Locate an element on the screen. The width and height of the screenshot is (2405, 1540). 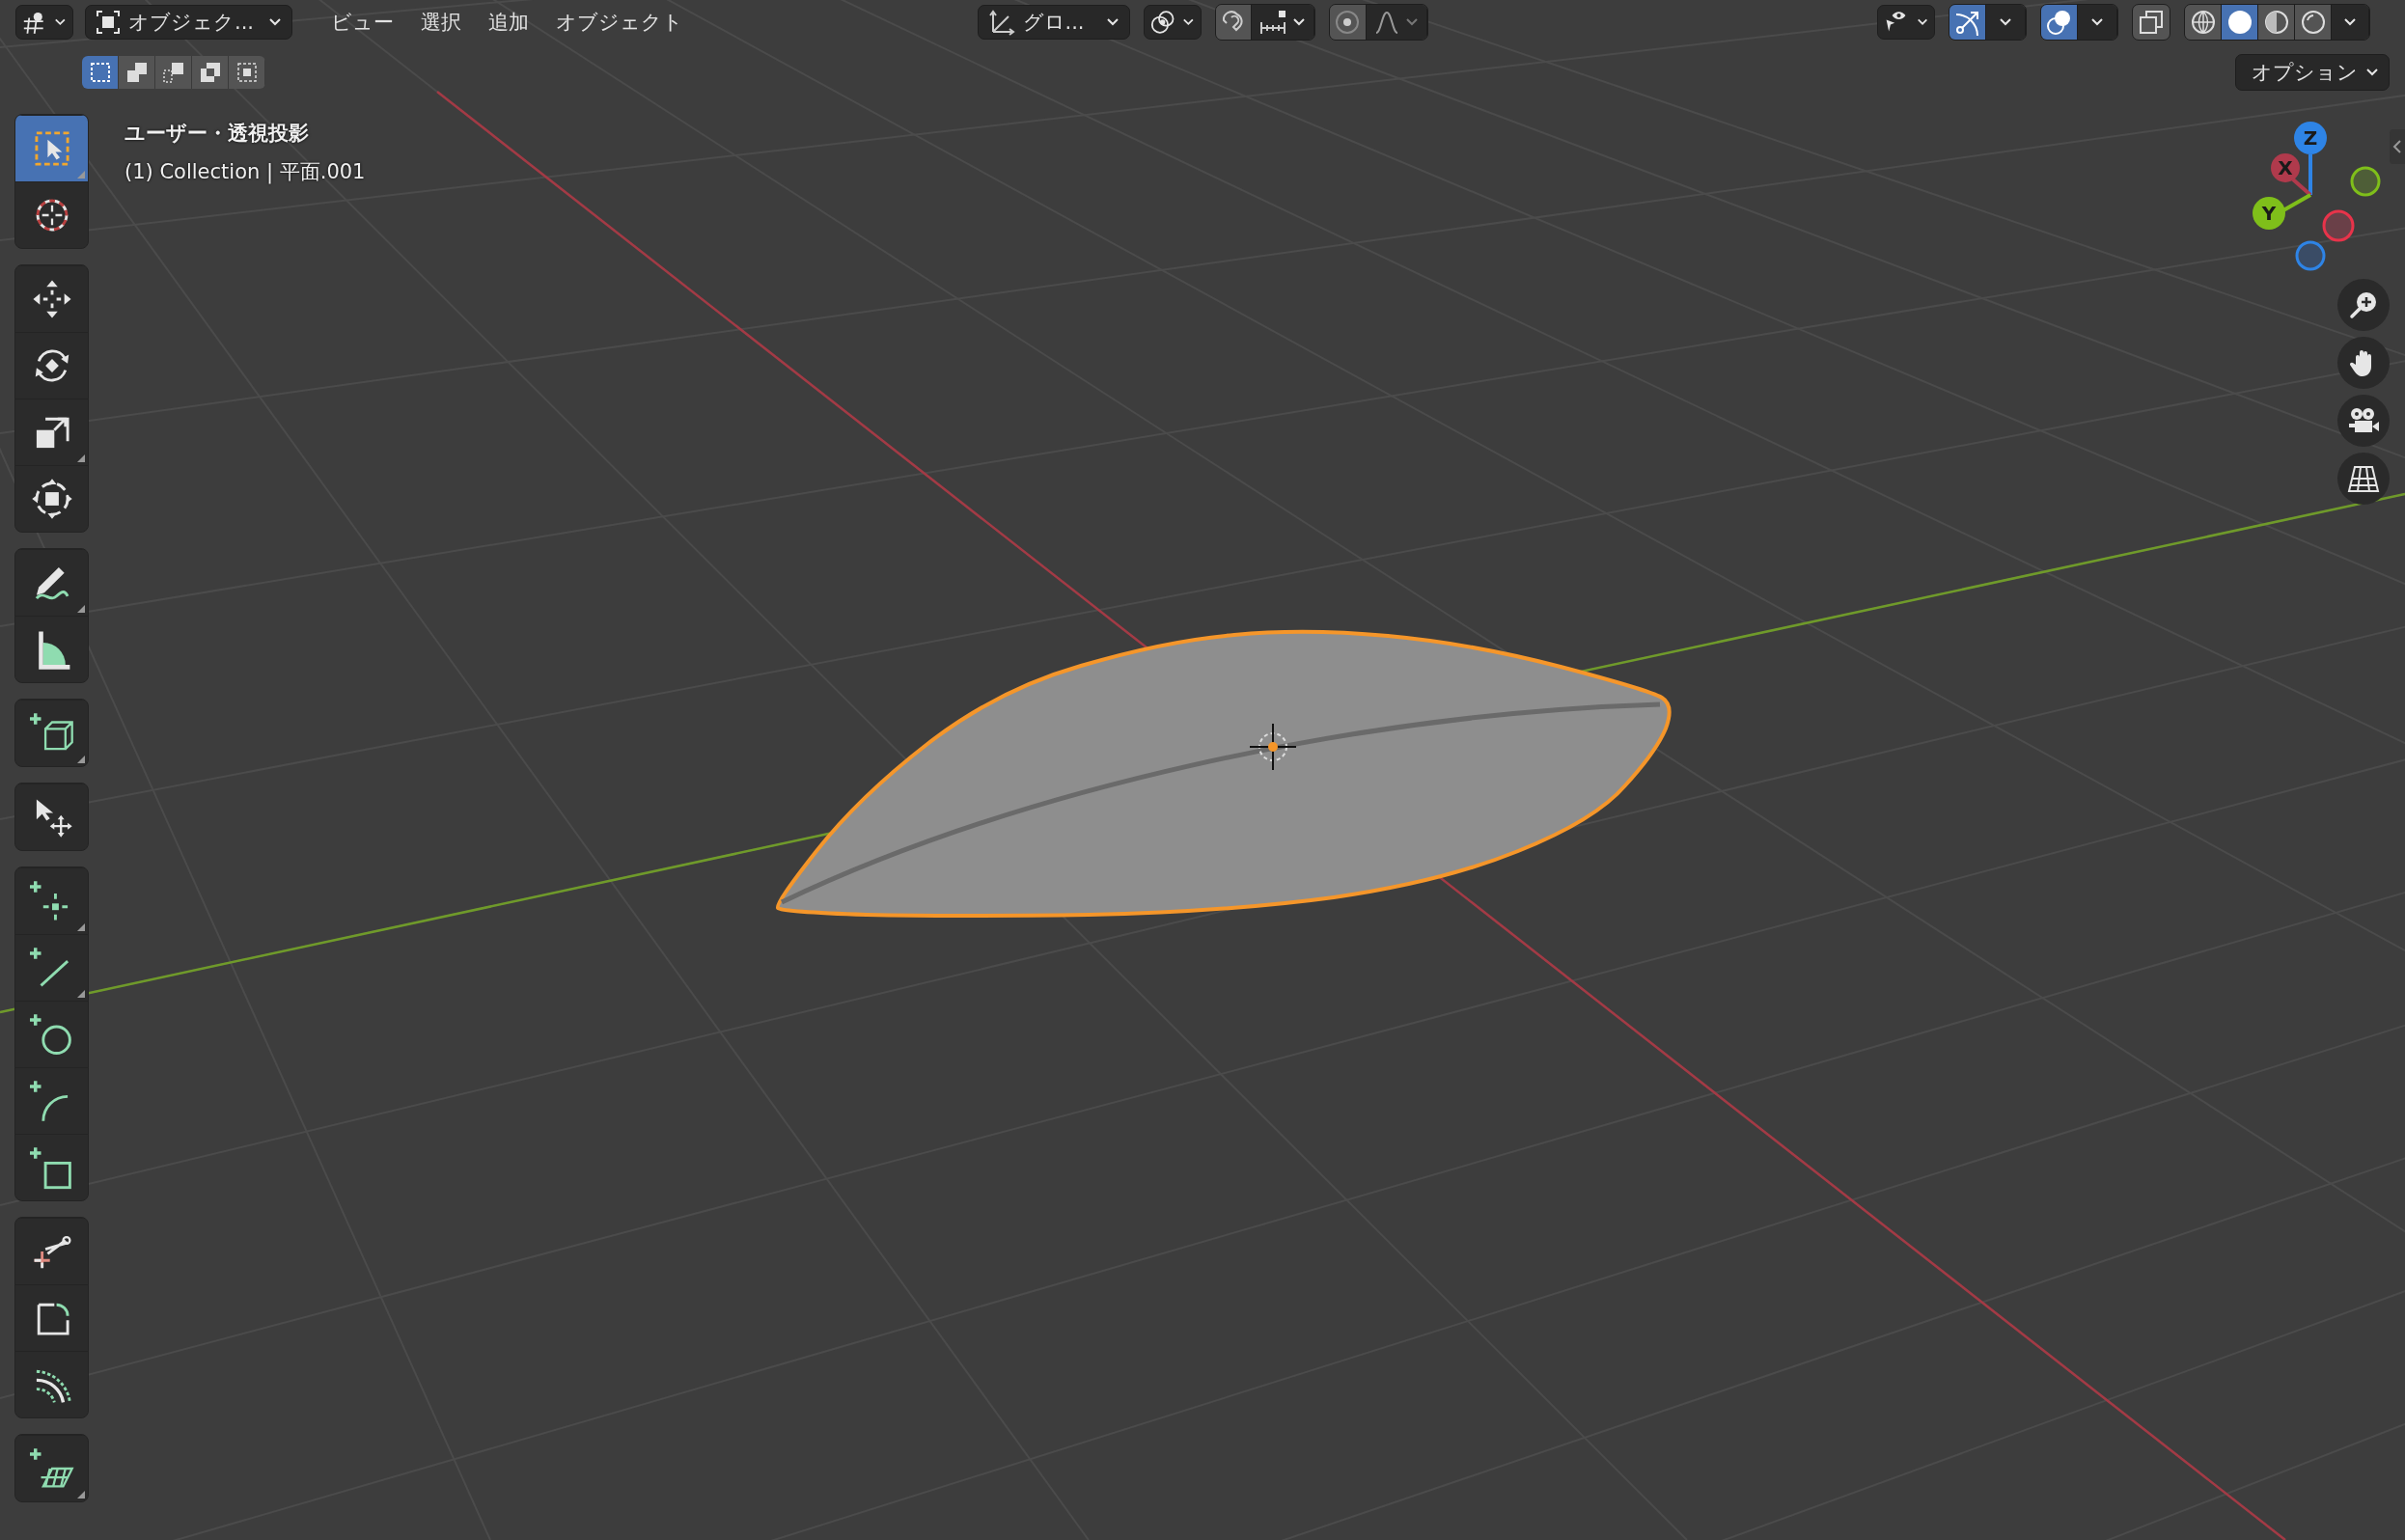
menu-item: 追加 is located at coordinates (508, 23).